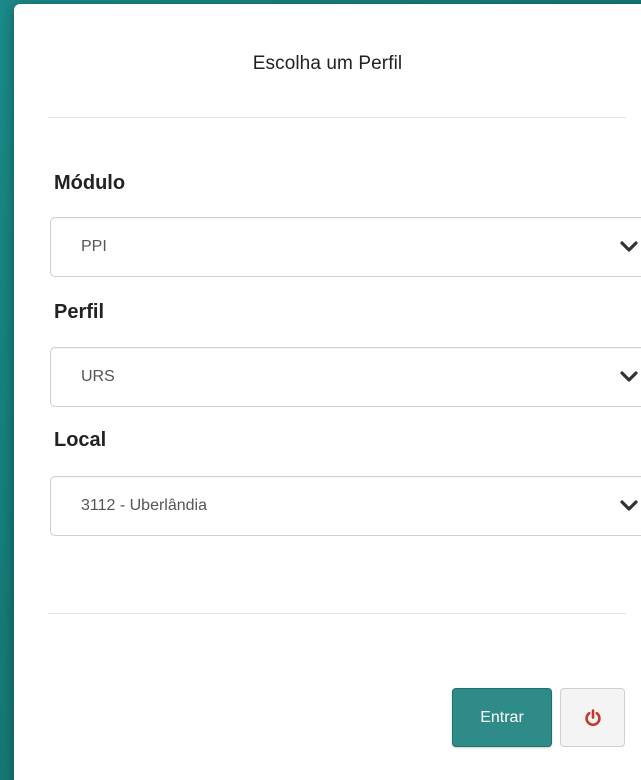 This screenshot has width=641, height=780. Describe the element at coordinates (79, 312) in the screenshot. I see `perfil-label: Perfil` at that location.